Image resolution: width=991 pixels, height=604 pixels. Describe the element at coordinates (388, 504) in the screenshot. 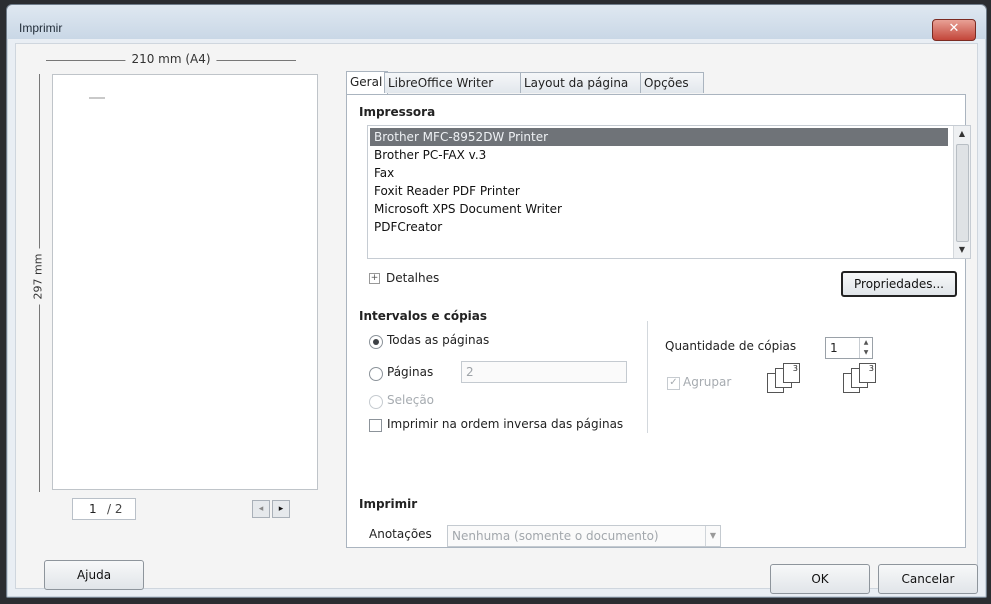

I see `print-section-title: Imprimir` at that location.